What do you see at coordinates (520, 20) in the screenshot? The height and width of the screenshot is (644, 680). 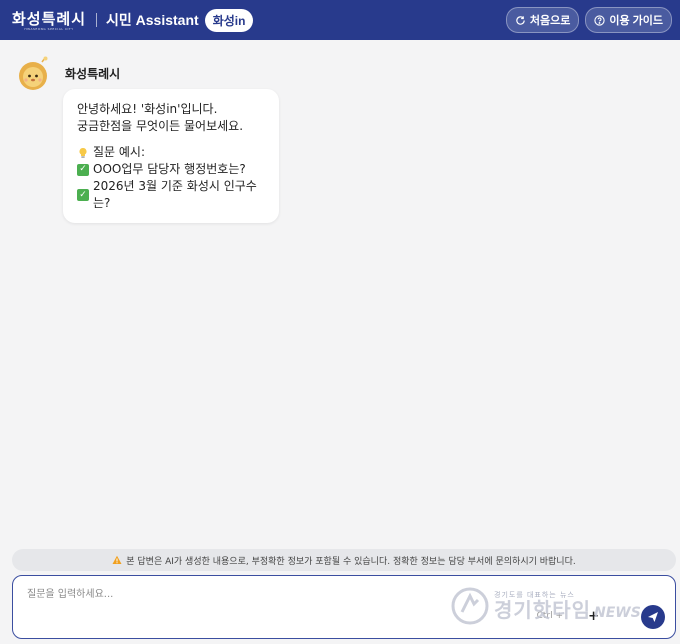 I see `refresh-icon` at bounding box center [520, 20].